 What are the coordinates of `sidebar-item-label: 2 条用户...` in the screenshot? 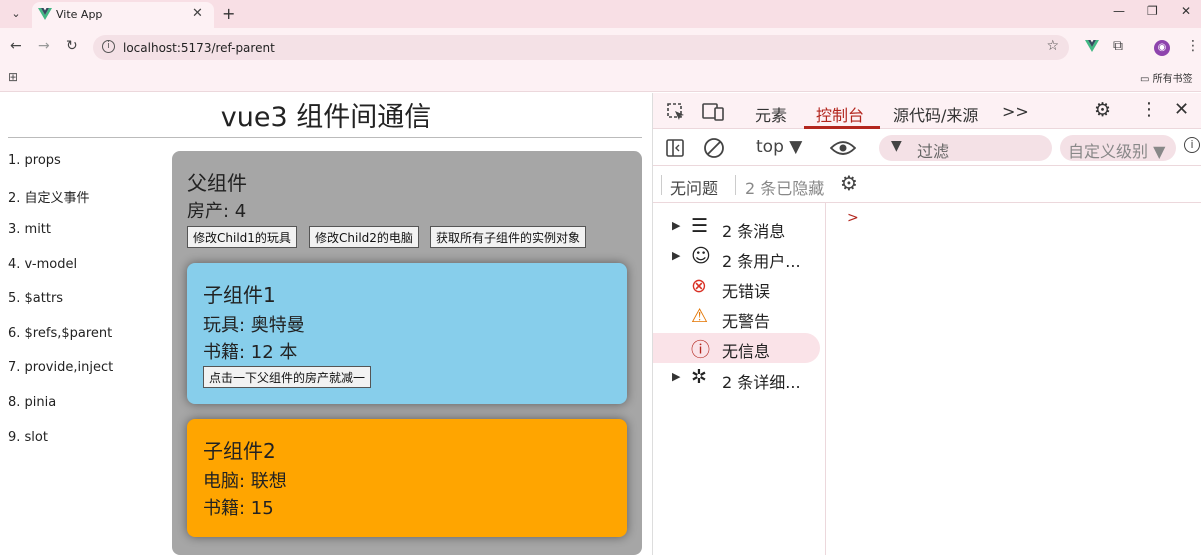 It's located at (761, 261).